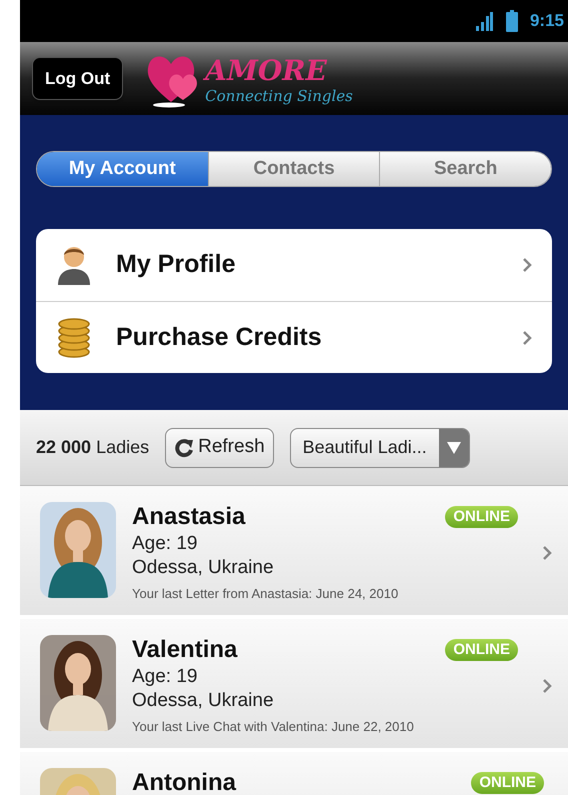  What do you see at coordinates (184, 781) in the screenshot?
I see `profile-name: Antonina` at bounding box center [184, 781].